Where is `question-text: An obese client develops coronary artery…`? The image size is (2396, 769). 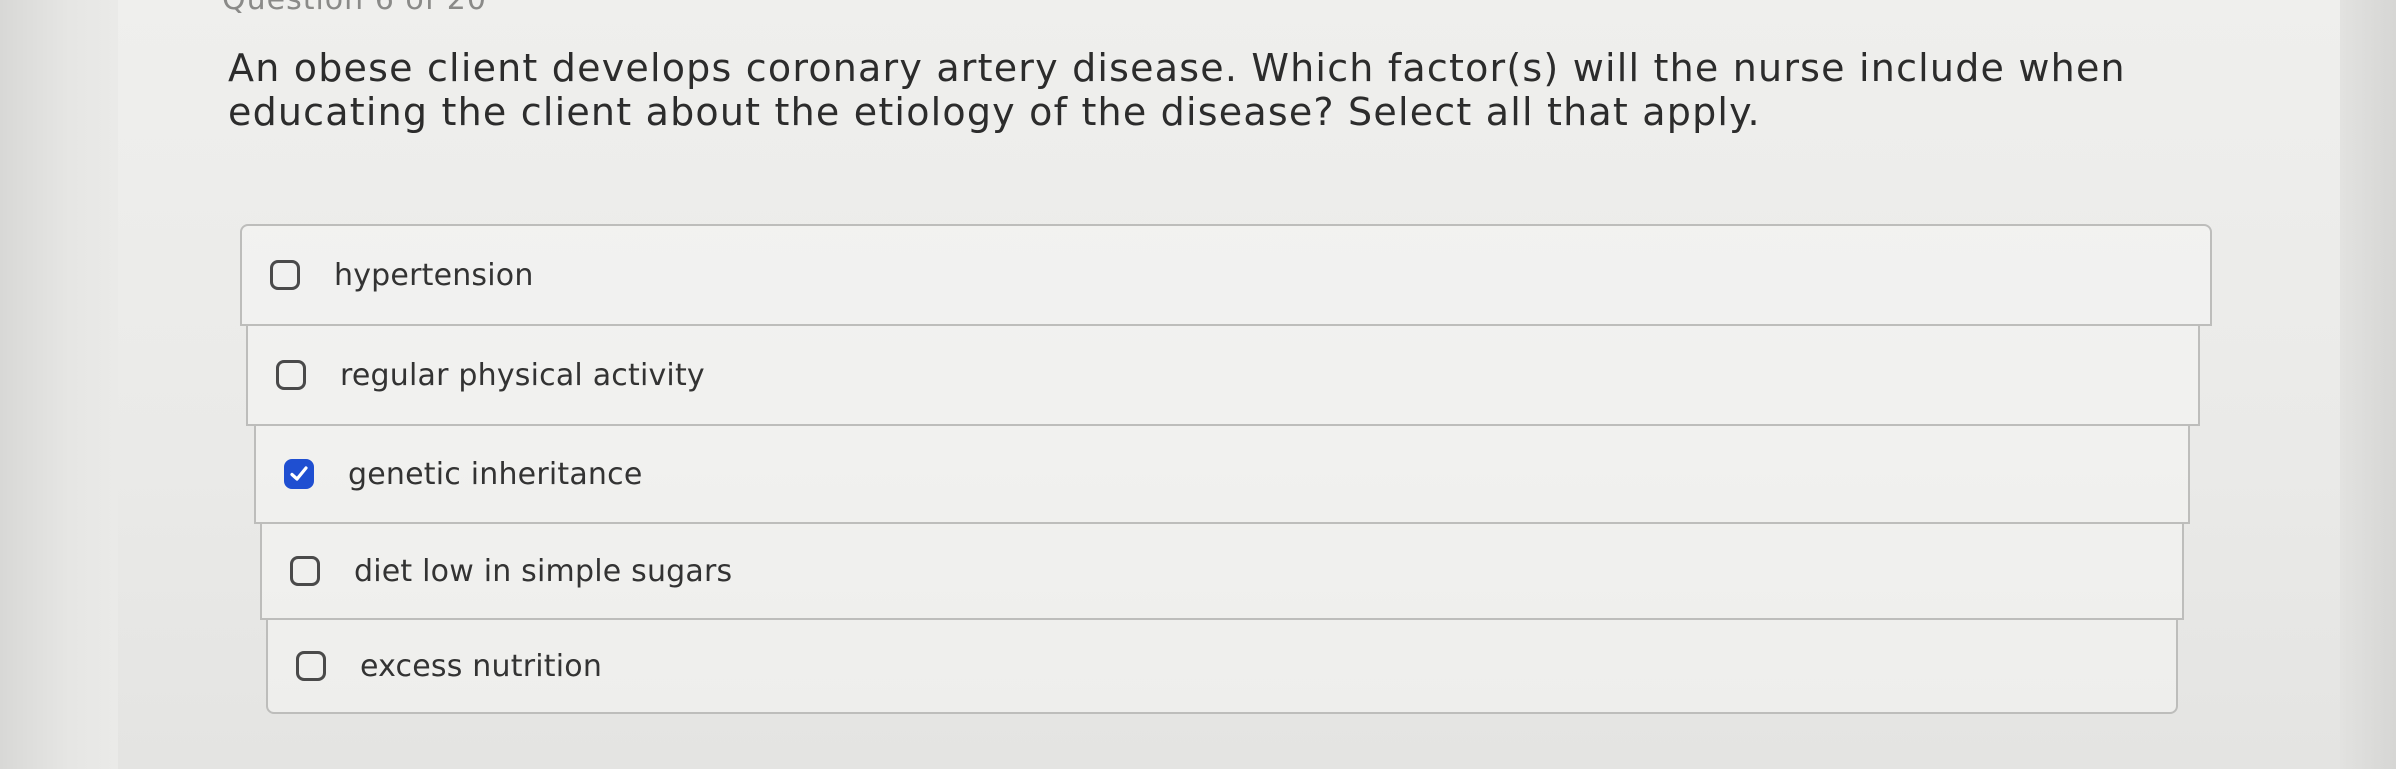
question-text: An obese client develops coronary artery… is located at coordinates (1177, 90).